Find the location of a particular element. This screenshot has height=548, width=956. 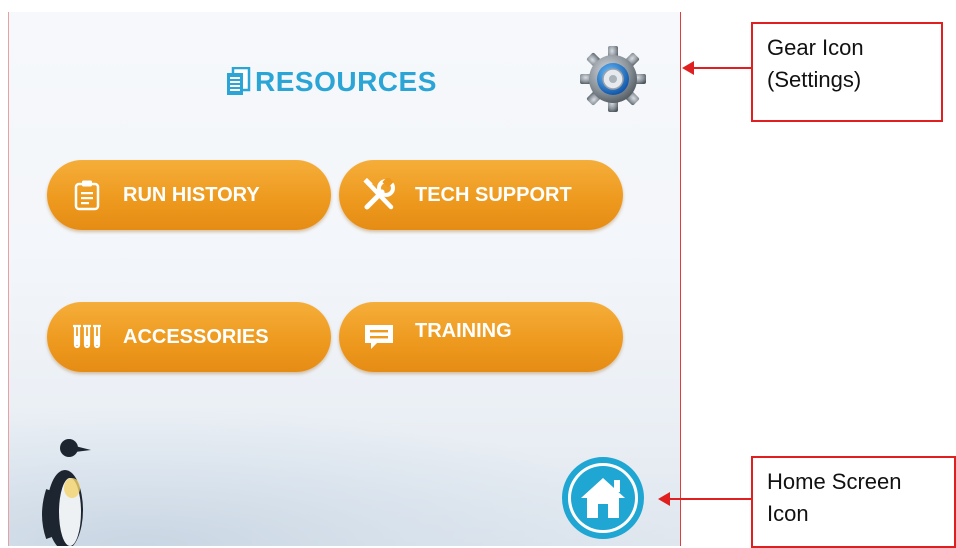

home-callout-arrow is located at coordinates (704, 499).